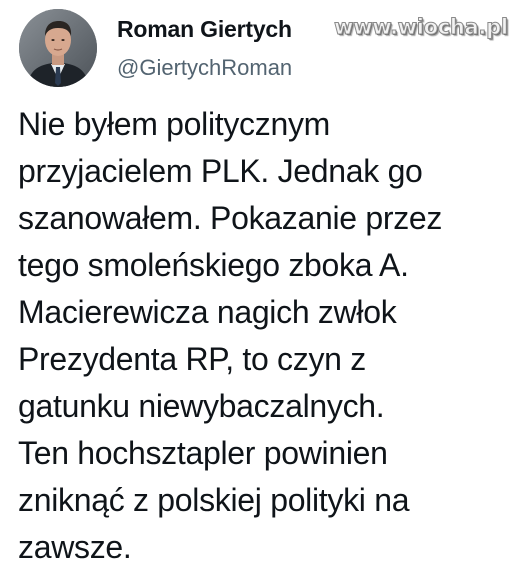 This screenshot has height=578, width=526. Describe the element at coordinates (204, 29) in the screenshot. I see `author-name: Roman Giertych` at that location.